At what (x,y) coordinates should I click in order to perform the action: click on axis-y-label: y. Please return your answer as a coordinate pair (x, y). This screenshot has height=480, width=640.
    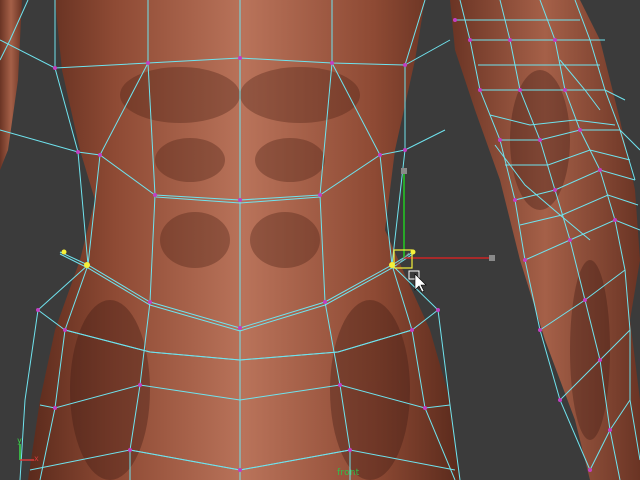
    Looking at the image, I should click on (19, 440).